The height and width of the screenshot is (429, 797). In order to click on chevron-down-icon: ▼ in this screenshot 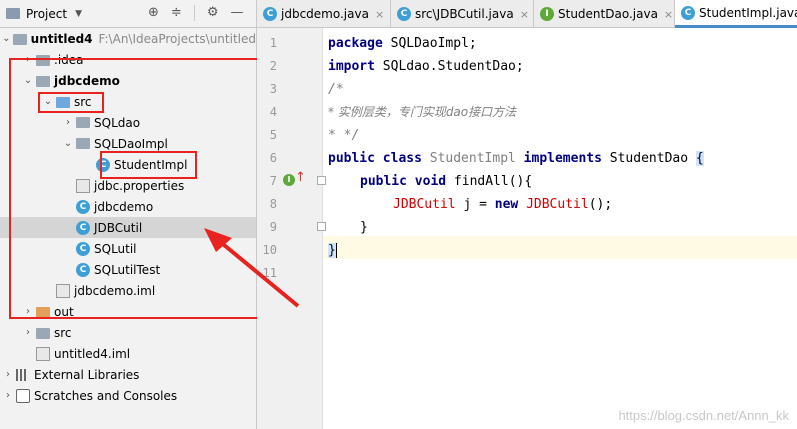, I will do `click(78, 14)`.